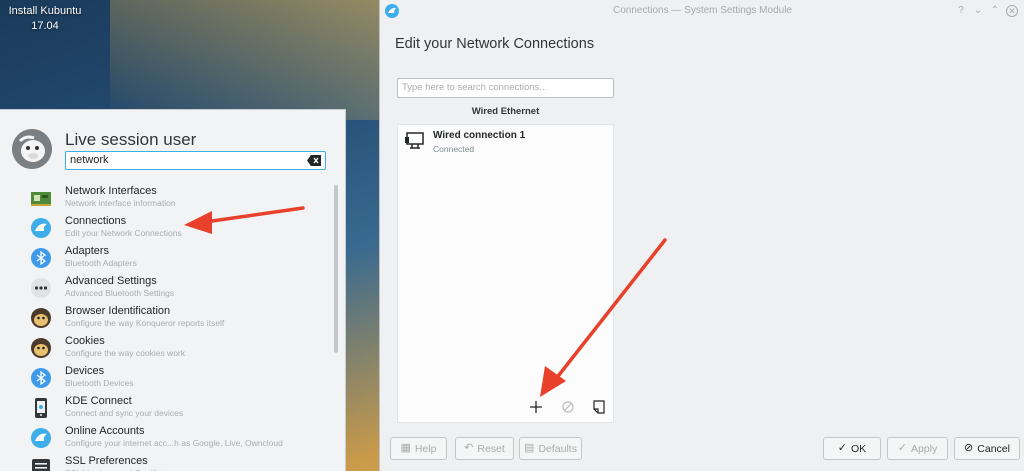 The image size is (1024, 471). I want to click on user-avatar, so click(32, 149).